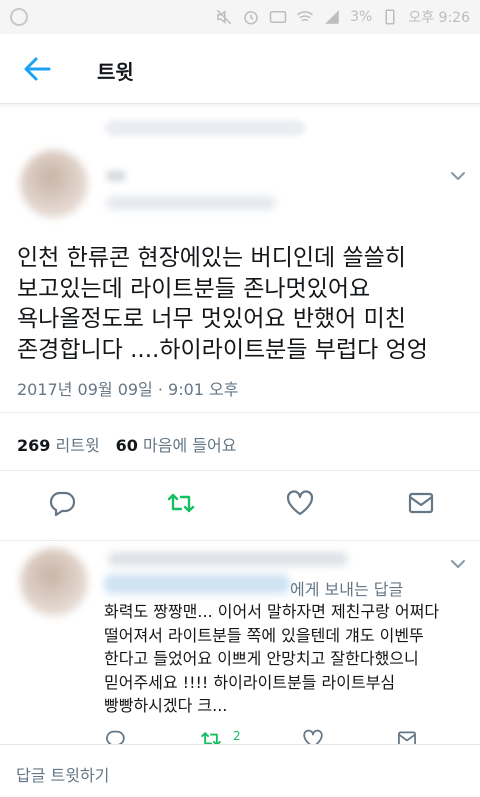  What do you see at coordinates (264, 635) in the screenshot?
I see `reply-text-line: 떨어져서 라이트분들 쪽에 있을텐데 걔도 이벤뚜` at bounding box center [264, 635].